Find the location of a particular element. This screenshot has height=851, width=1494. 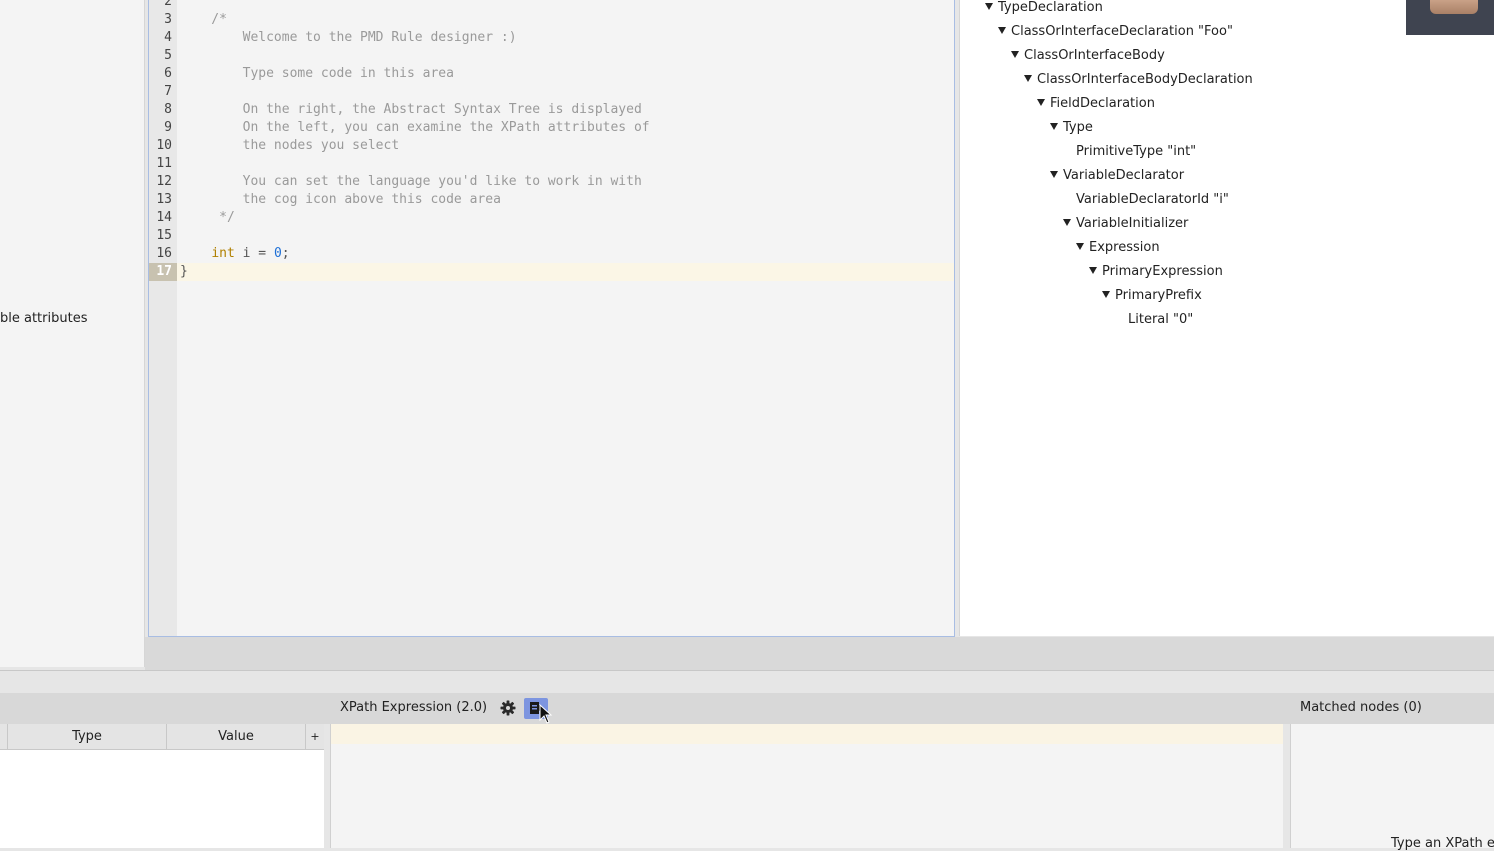

tree-node: ClassOrInterfaceBodyDeclaration is located at coordinates (1138, 84).